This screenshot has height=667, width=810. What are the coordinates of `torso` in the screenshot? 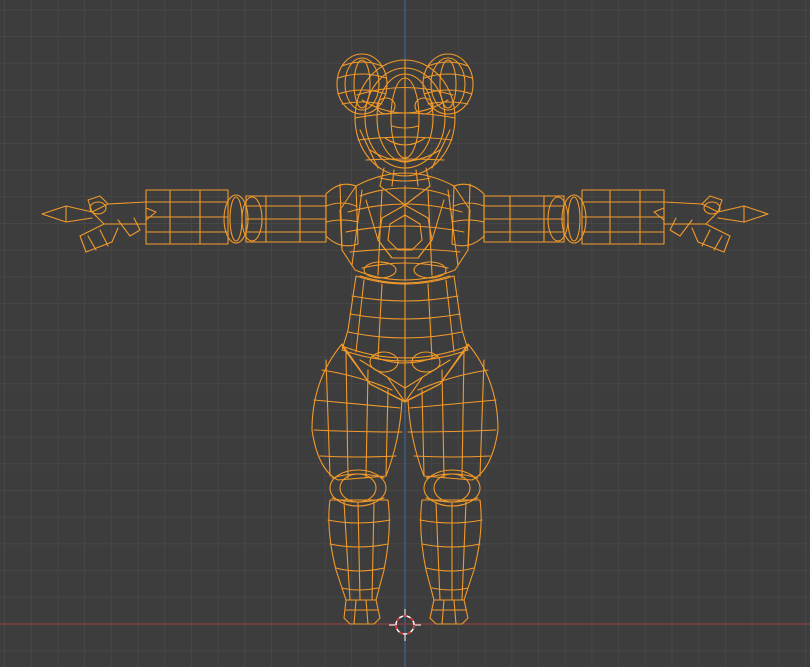 It's located at (405, 228).